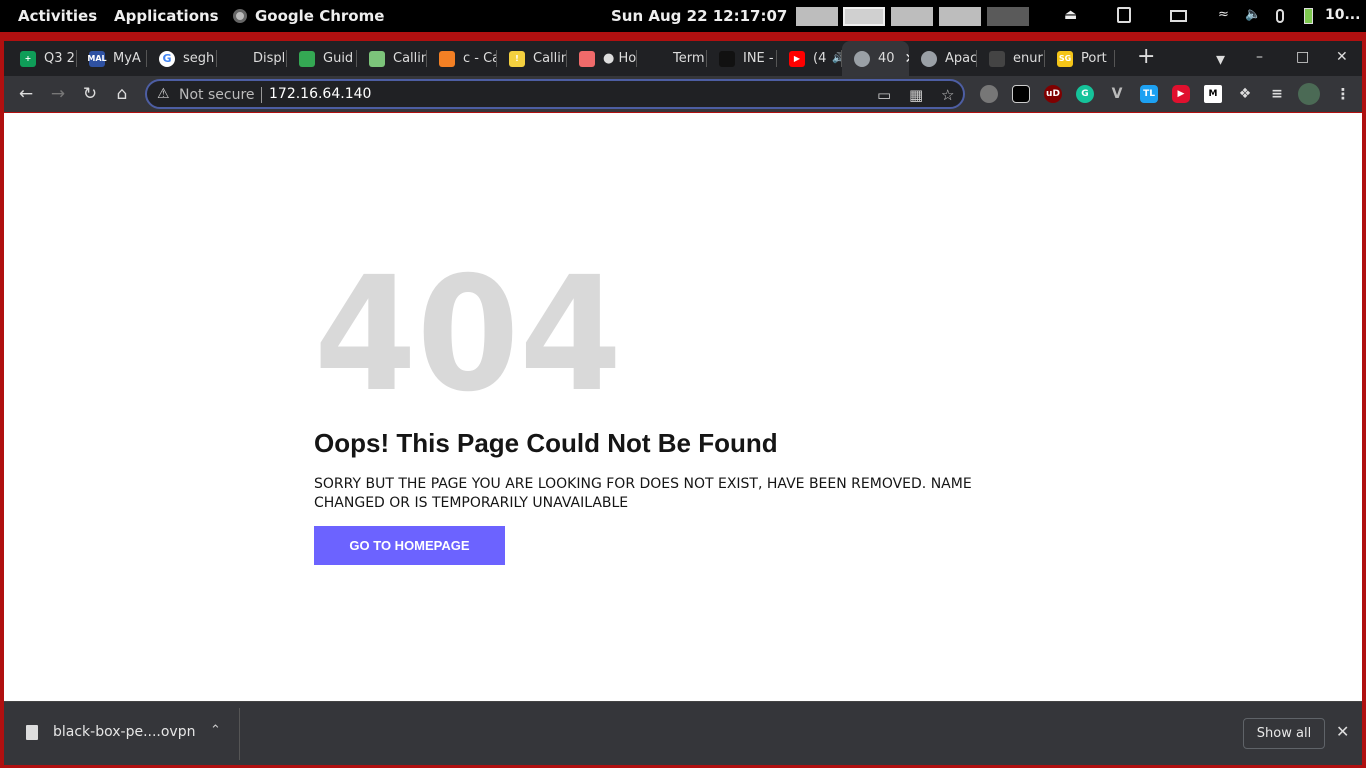 Image resolution: width=1366 pixels, height=768 pixels. What do you see at coordinates (689, 58) in the screenshot?
I see `tab-title: Term` at bounding box center [689, 58].